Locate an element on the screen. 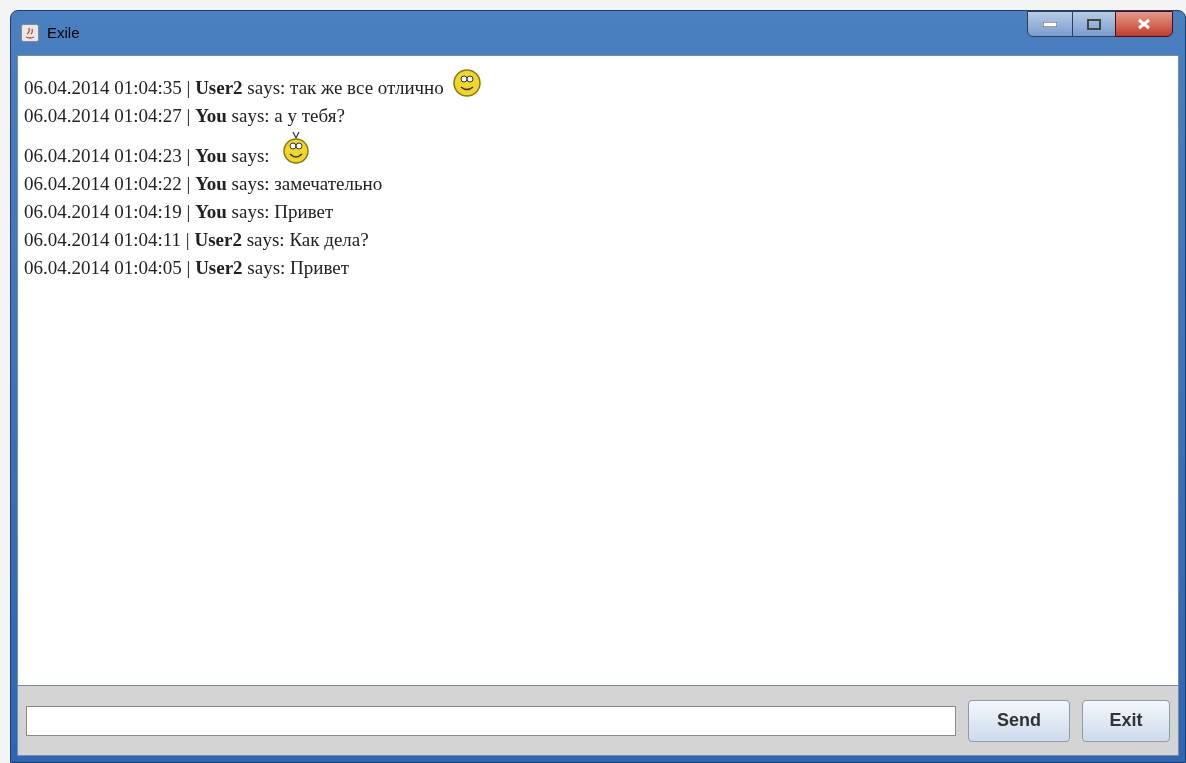  message-line: 06.04.2014 01:04:22 | You says: замечательно is located at coordinates (203, 184).